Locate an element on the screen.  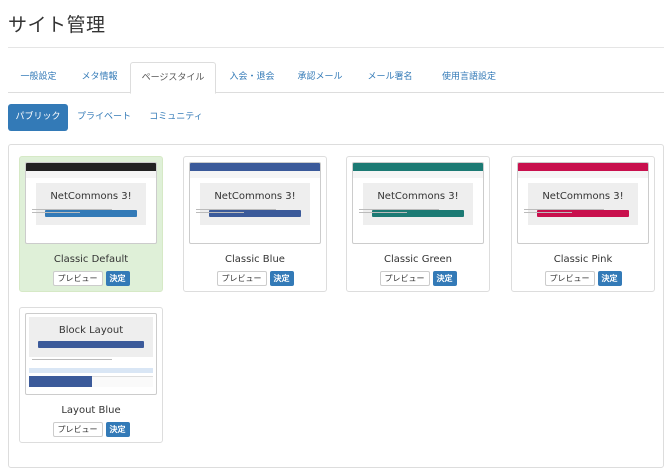
theme-card-classic-green: NetCommons 3! Classic Green プレビュー 決定 is located at coordinates (418, 224).